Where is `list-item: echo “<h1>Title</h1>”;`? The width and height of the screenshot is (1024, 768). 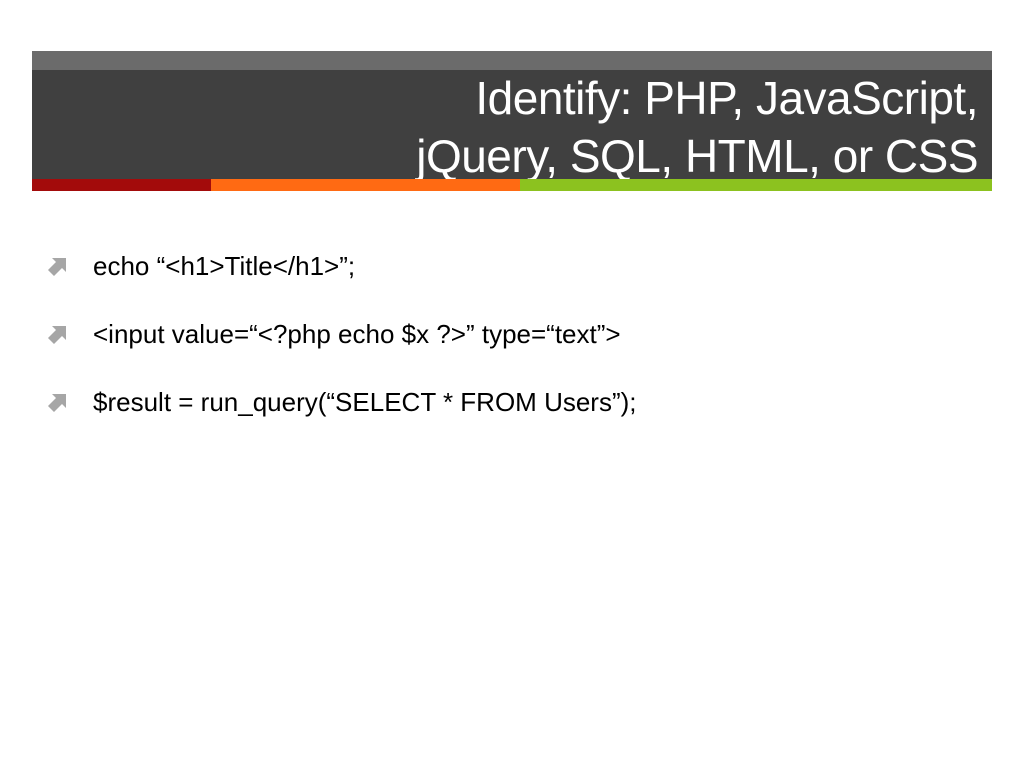 list-item: echo “<h1>Title</h1>”; is located at coordinates (514, 278).